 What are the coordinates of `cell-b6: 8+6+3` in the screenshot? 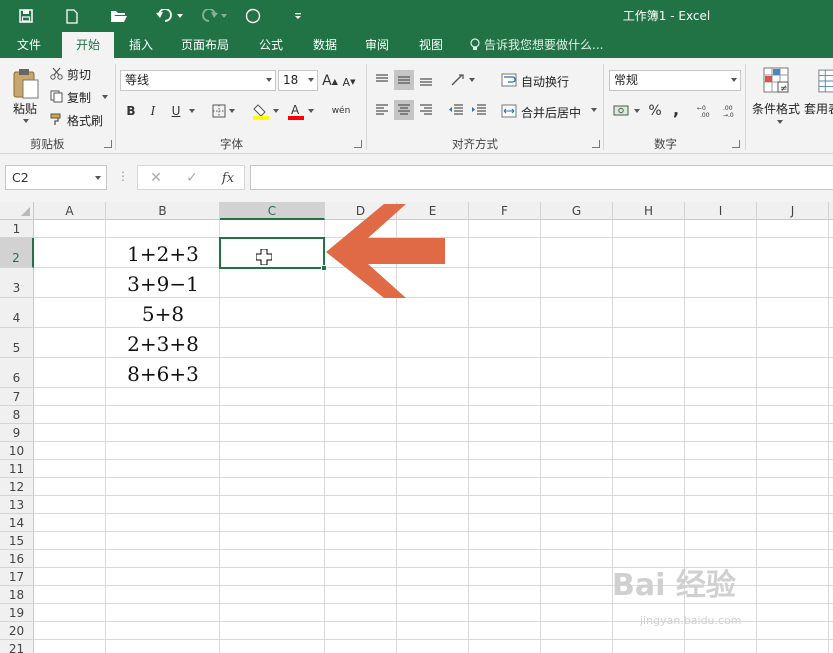 It's located at (163, 374).